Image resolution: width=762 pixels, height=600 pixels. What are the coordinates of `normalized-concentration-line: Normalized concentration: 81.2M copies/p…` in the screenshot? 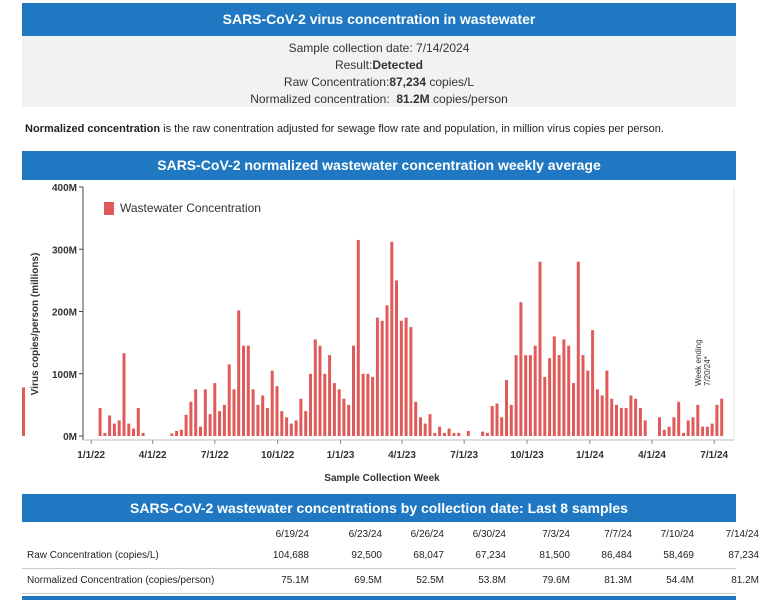 It's located at (379, 99).